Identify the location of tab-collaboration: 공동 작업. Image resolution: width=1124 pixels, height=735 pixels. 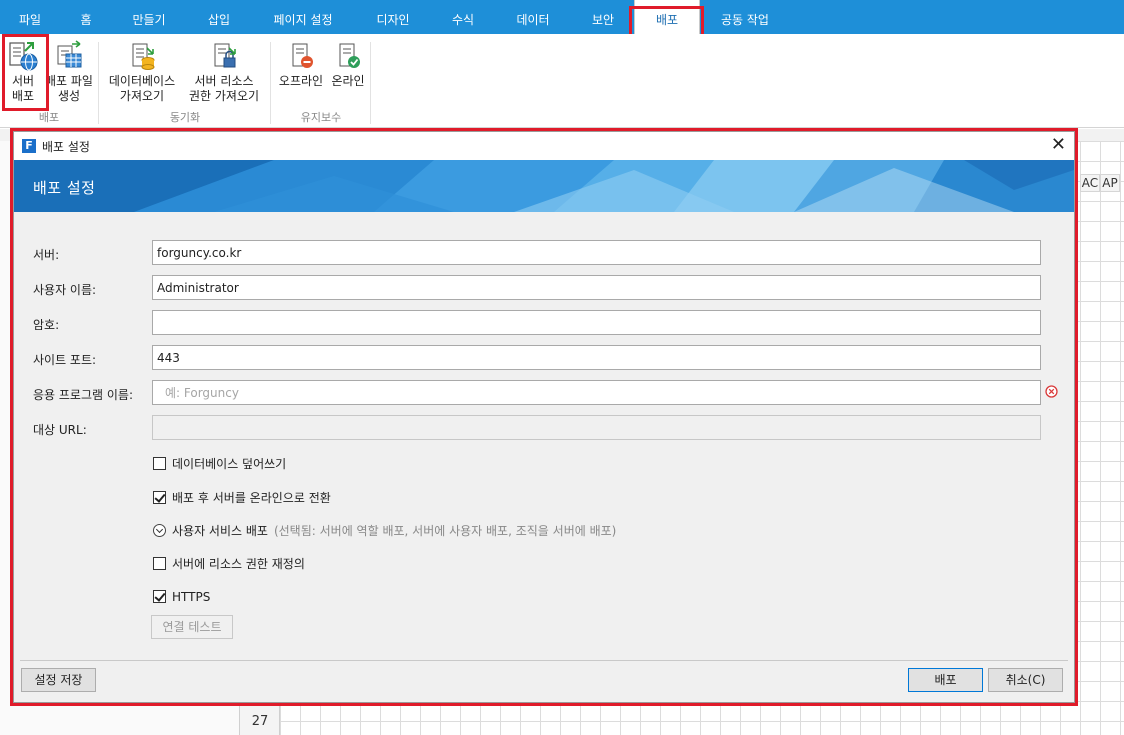
(745, 17).